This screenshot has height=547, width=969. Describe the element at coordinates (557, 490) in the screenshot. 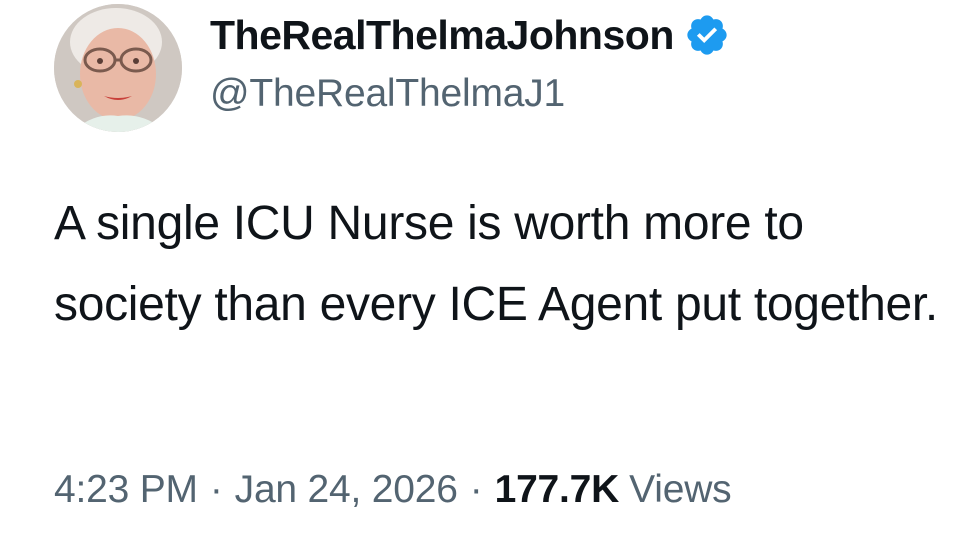

I see `views-count: 177.7K` at that location.